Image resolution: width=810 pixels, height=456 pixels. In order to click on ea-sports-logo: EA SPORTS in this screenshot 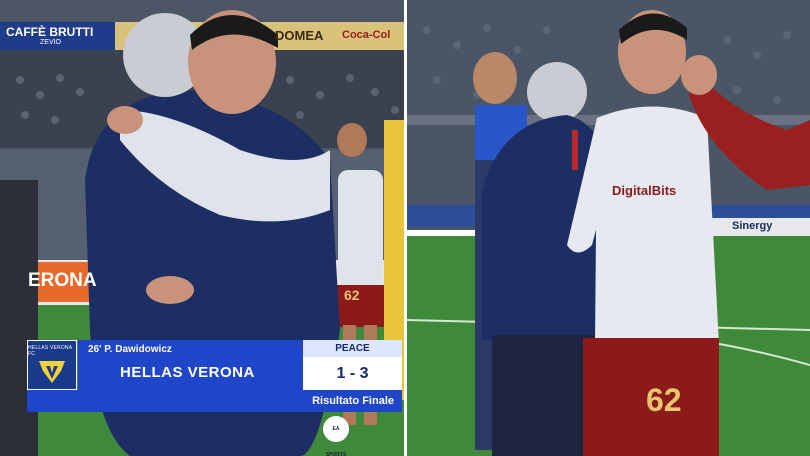, I will do `click(336, 436)`.